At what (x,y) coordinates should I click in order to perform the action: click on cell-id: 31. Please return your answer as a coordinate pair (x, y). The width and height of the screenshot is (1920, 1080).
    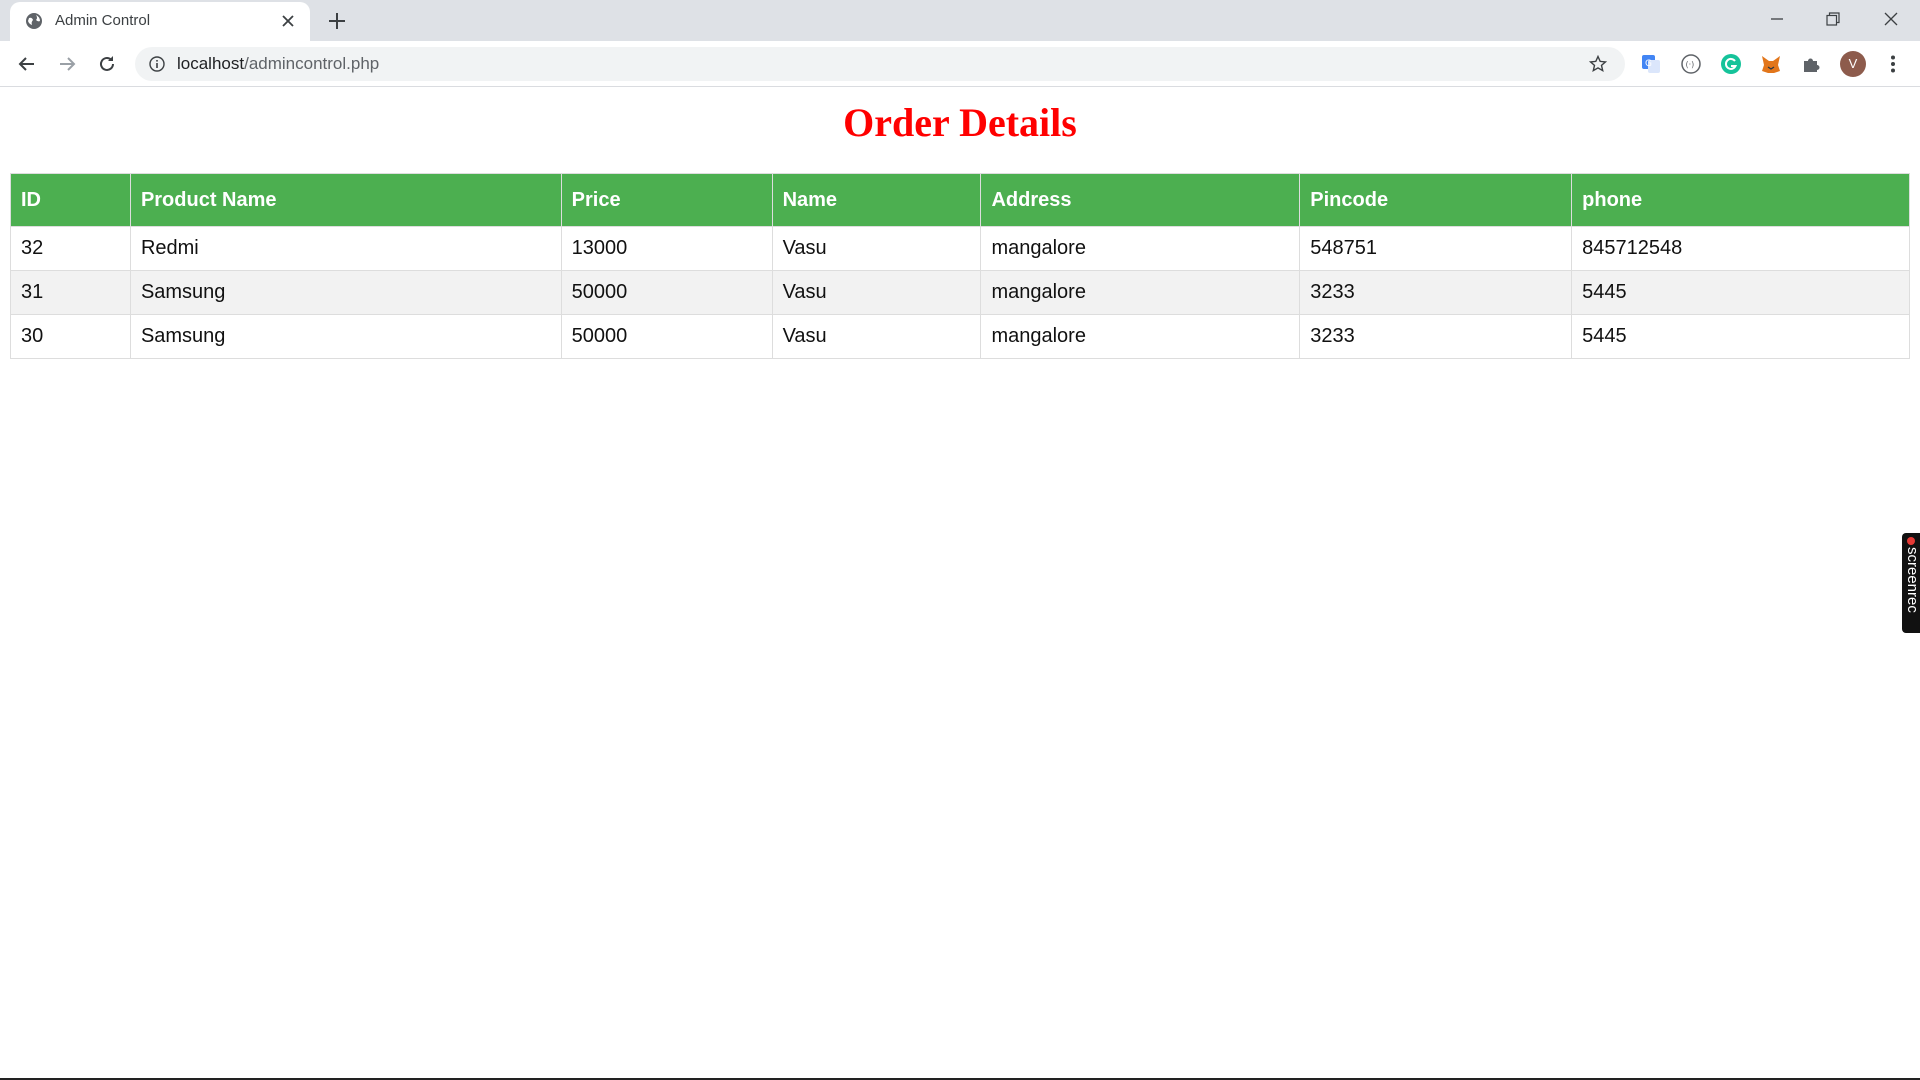
    Looking at the image, I should click on (70, 292).